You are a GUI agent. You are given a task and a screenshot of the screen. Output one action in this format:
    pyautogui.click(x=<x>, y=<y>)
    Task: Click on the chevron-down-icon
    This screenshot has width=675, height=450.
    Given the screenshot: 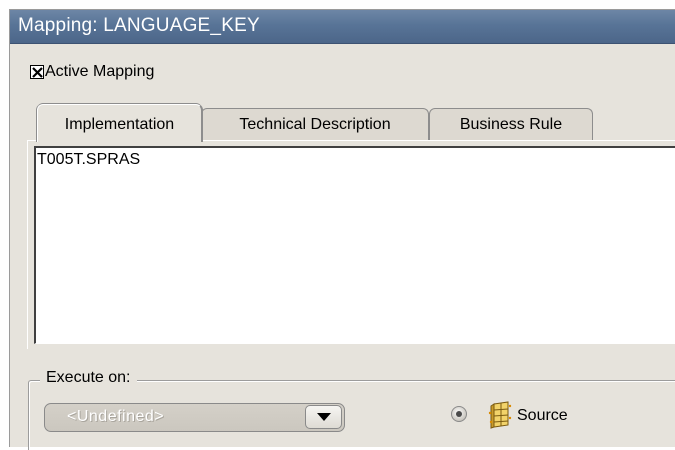 What is the action you would take?
    pyautogui.click(x=324, y=417)
    